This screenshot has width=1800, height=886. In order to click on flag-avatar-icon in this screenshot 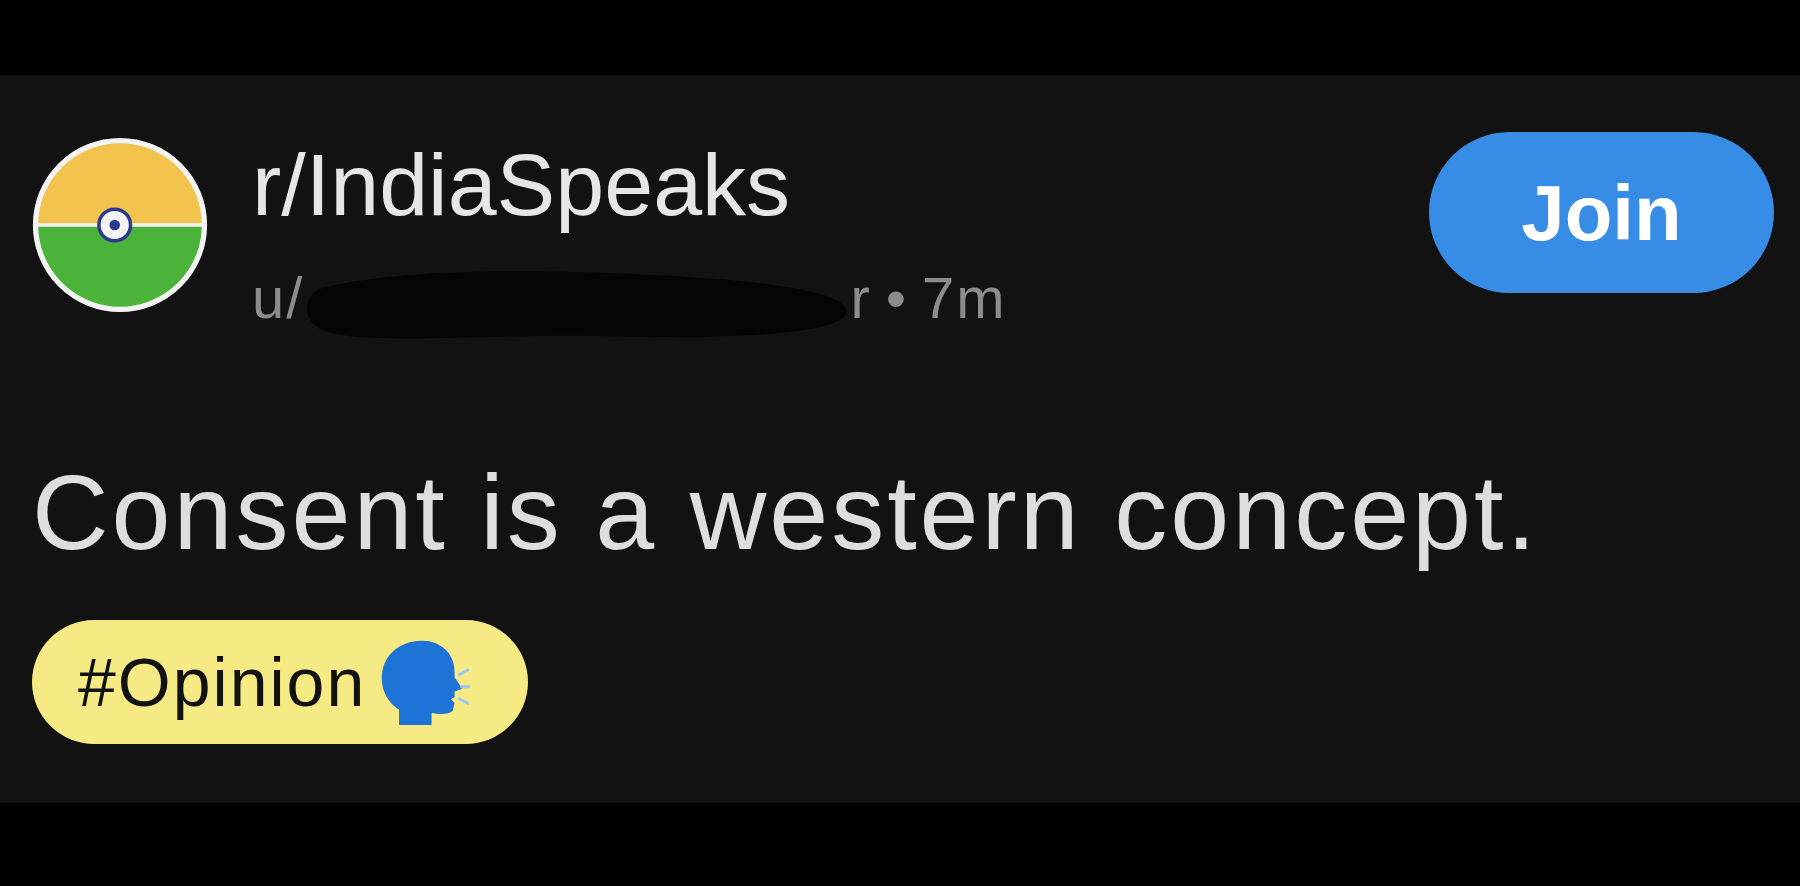, I will do `click(120, 225)`.